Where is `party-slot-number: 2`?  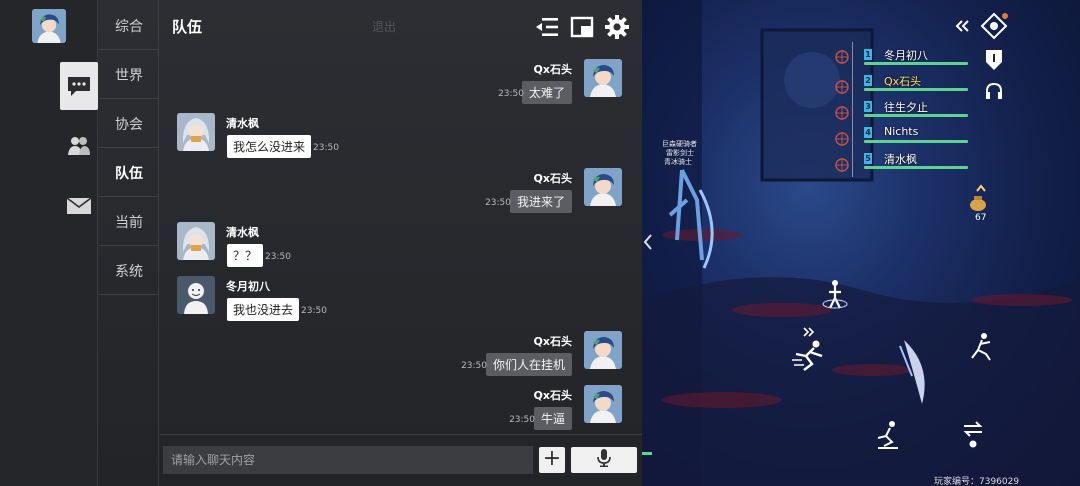
party-slot-number: 2 is located at coordinates (868, 80).